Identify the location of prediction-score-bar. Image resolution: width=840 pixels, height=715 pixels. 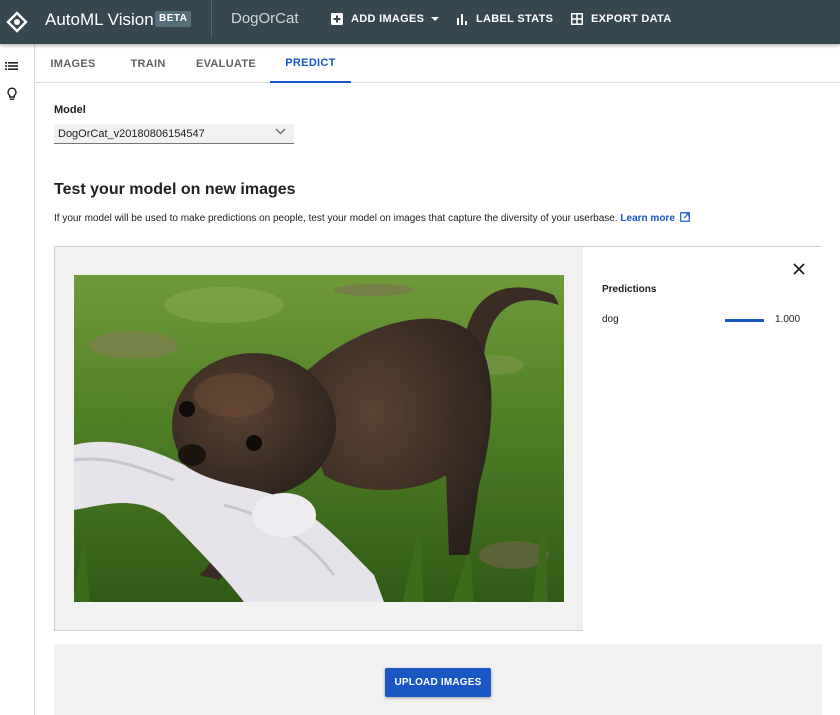
(744, 320).